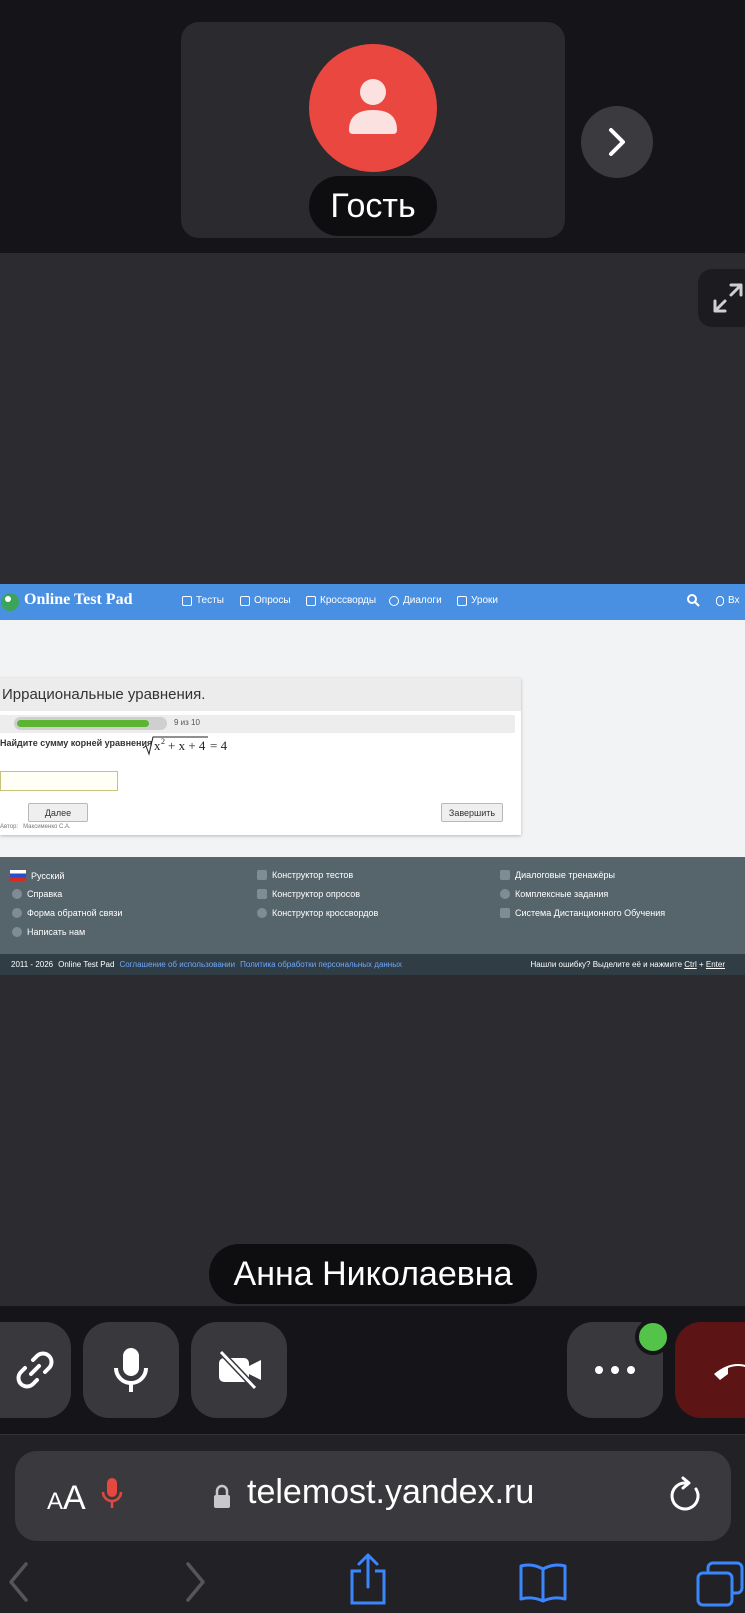 This screenshot has width=745, height=1613. Describe the element at coordinates (10, 602) in the screenshot. I see `site-logo-icon` at that location.